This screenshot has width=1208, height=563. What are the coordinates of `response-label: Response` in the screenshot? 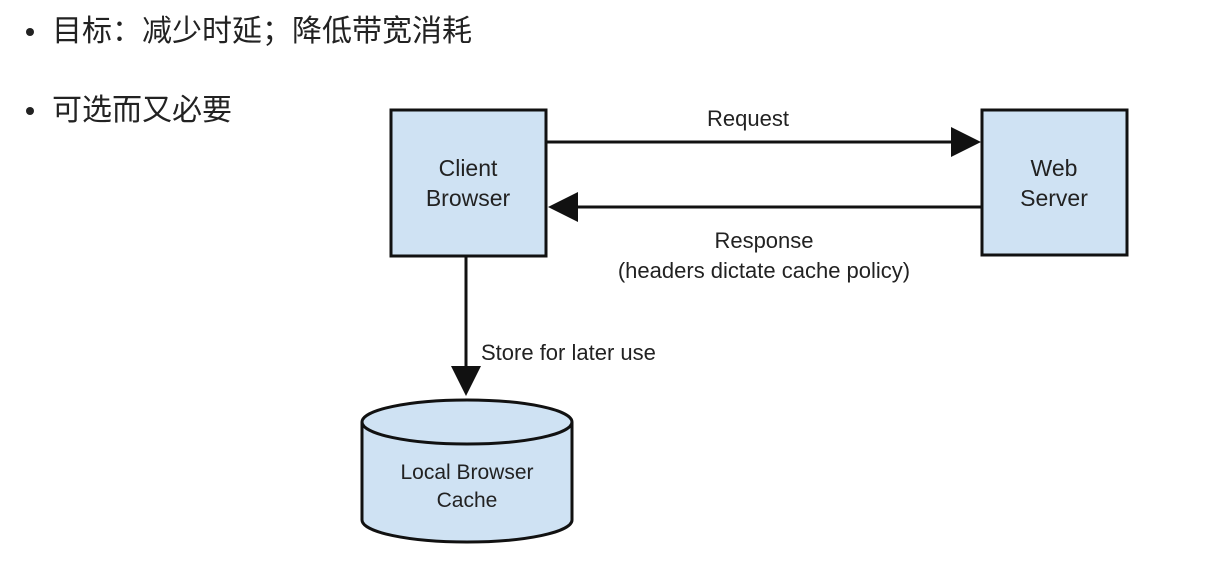 It's located at (763, 240).